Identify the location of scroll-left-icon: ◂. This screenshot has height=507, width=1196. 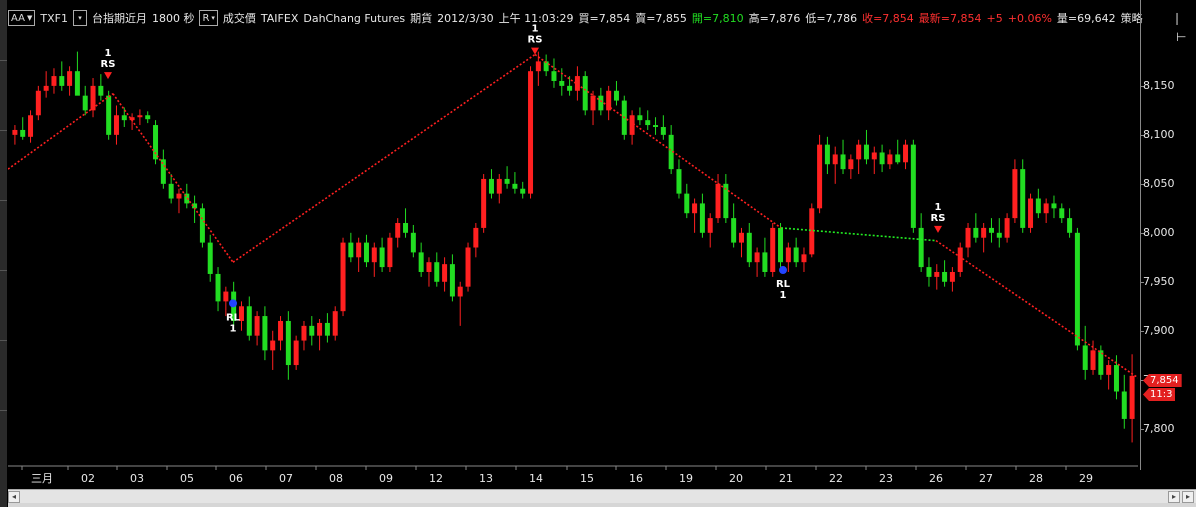
(14, 497).